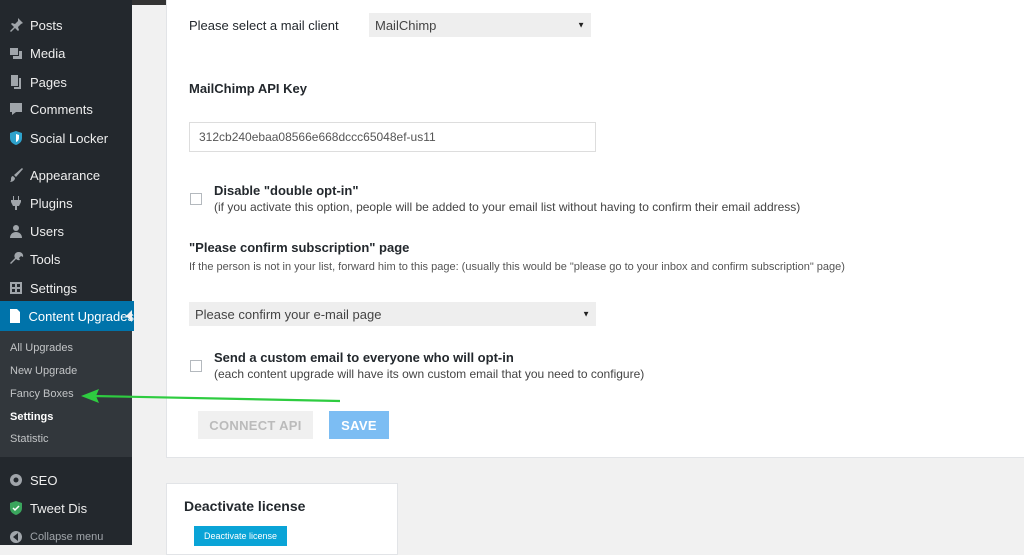 This screenshot has height=555, width=1024. What do you see at coordinates (480, 25) in the screenshot?
I see `mail-client-select: MailChimp ▼` at bounding box center [480, 25].